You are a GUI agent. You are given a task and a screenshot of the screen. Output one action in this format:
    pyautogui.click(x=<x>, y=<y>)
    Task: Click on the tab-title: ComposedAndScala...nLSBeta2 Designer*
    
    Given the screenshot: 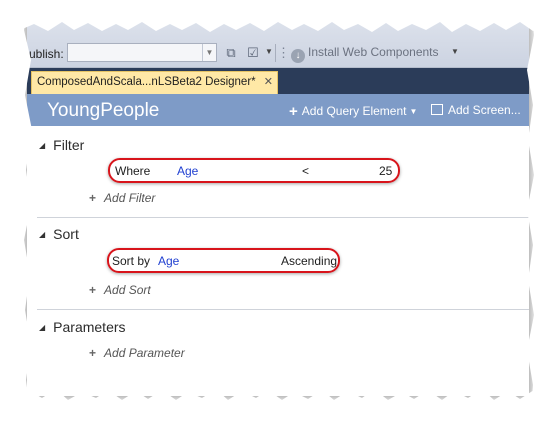 What is the action you would take?
    pyautogui.click(x=146, y=82)
    